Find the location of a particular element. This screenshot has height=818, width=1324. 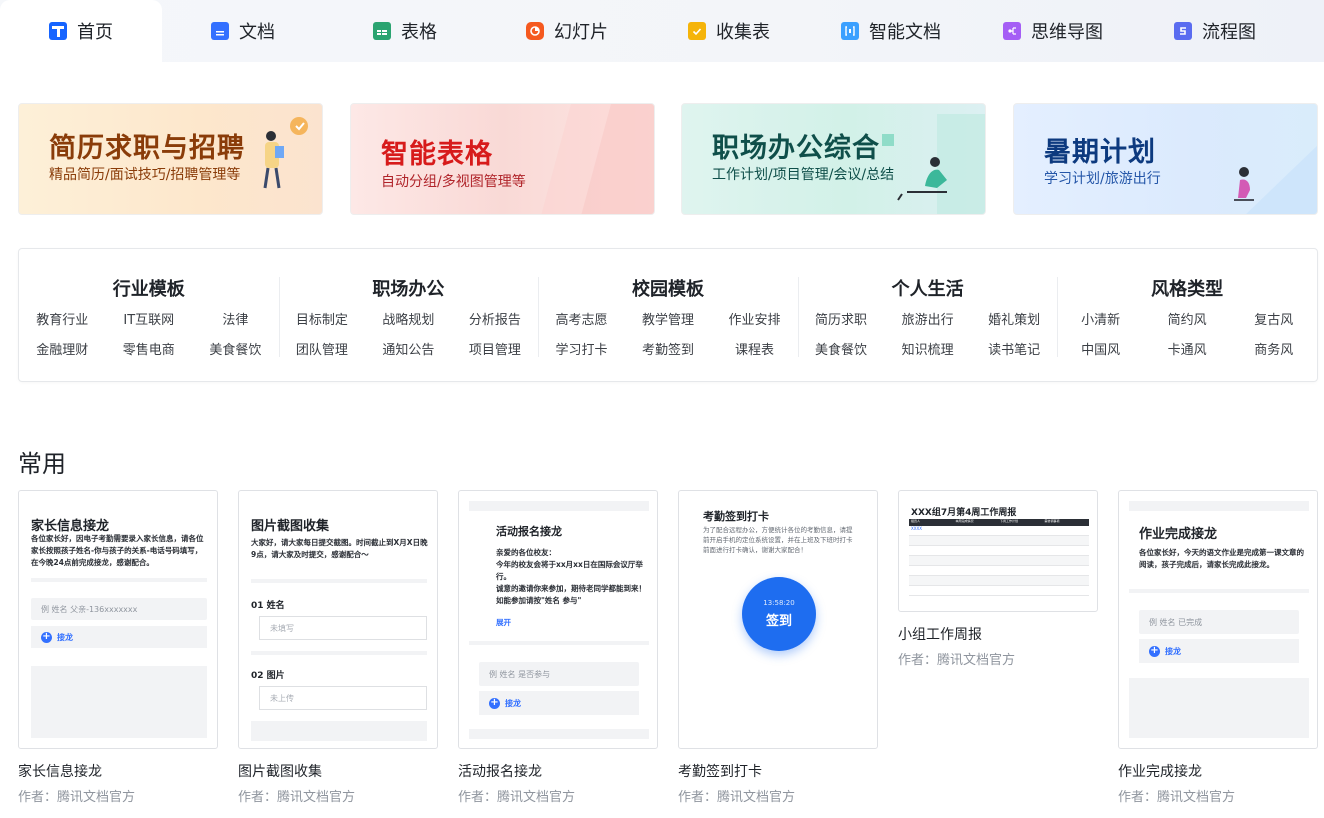

tab-label: 思维导图 is located at coordinates (1067, 32).